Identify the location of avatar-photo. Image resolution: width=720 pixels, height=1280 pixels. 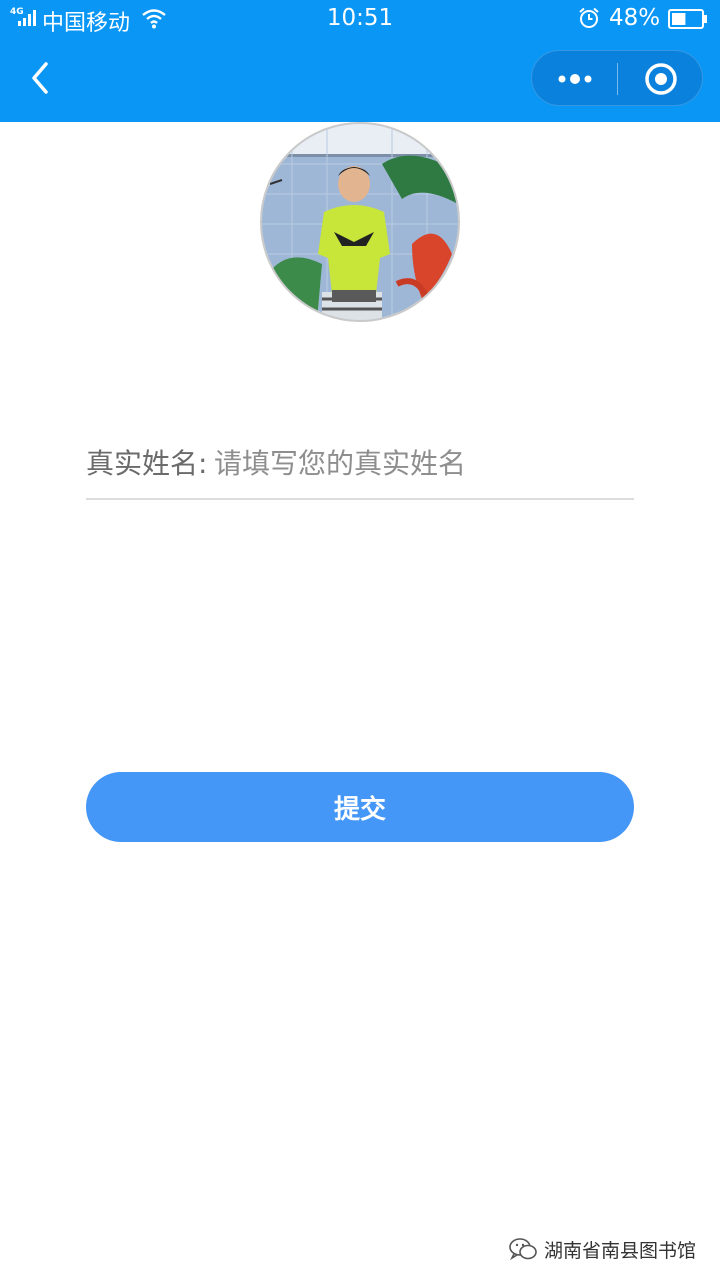
(360, 222).